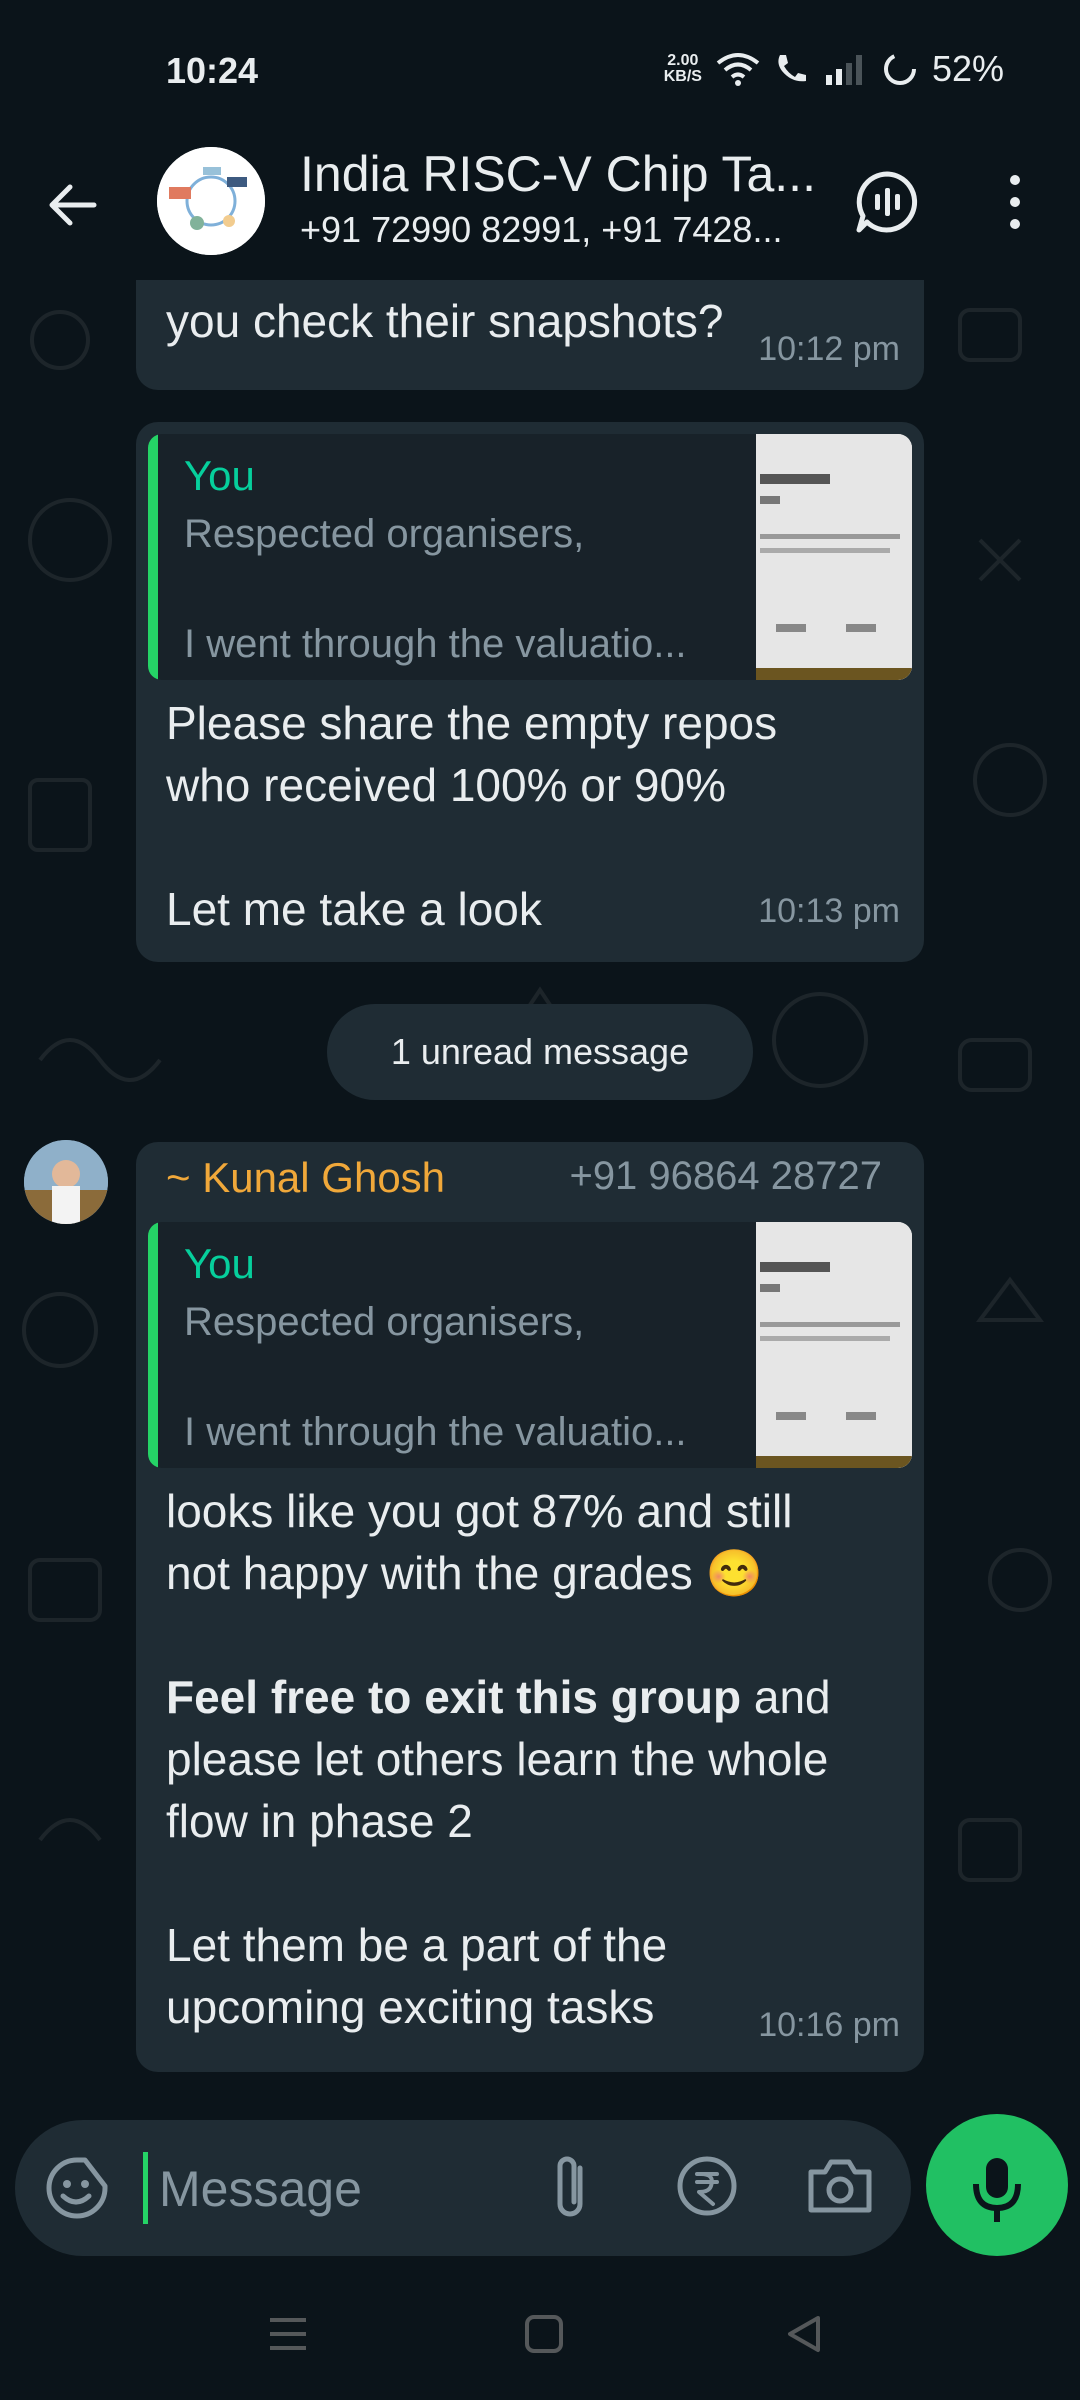  Describe the element at coordinates (887, 202) in the screenshot. I see `voice-chat-icon` at that location.